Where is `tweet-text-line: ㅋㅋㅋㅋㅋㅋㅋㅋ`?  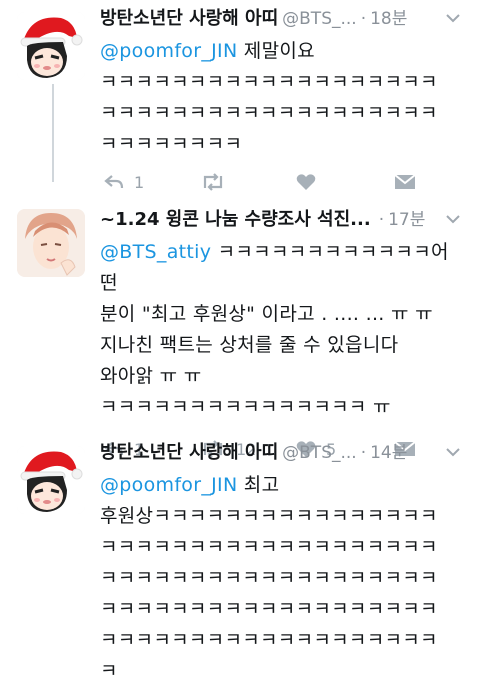 tweet-text-line: ㅋㅋㅋㅋㅋㅋㅋㅋ is located at coordinates (171, 144).